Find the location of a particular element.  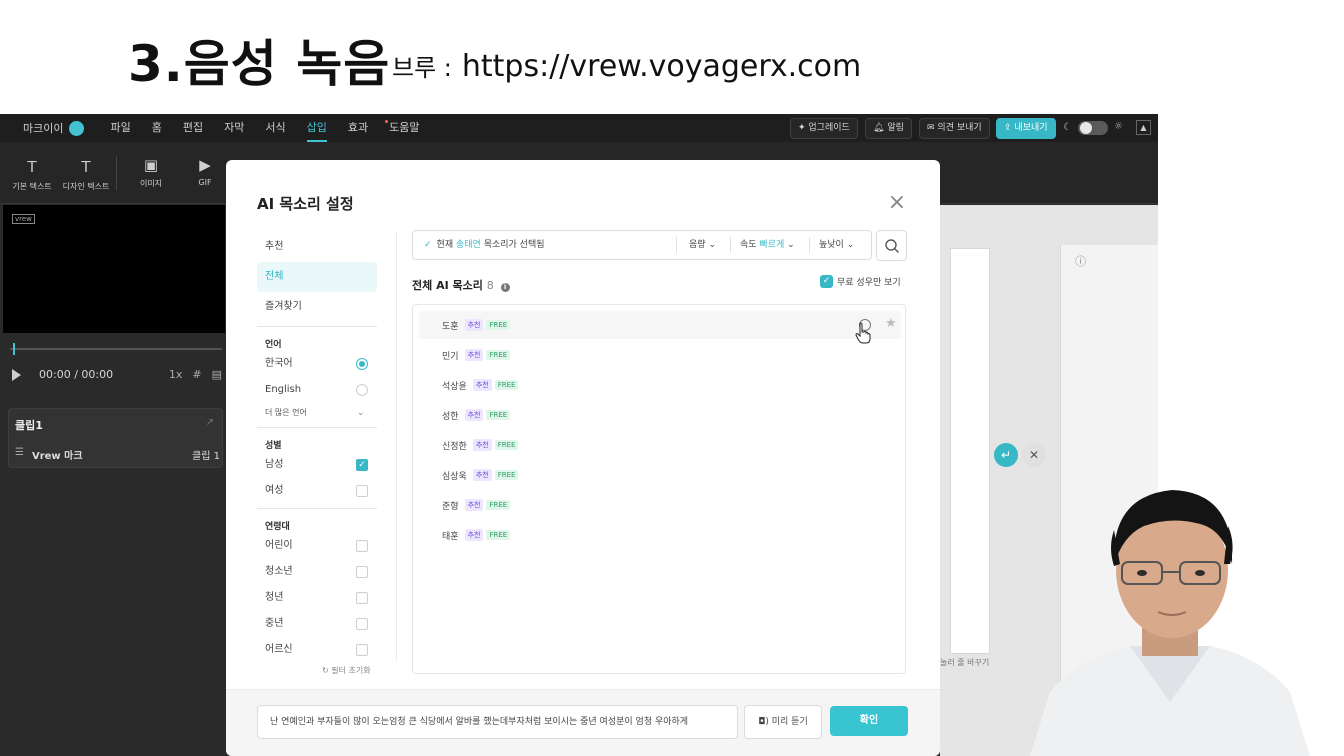

clip-row-label: Vrew 마크 is located at coordinates (57, 456).